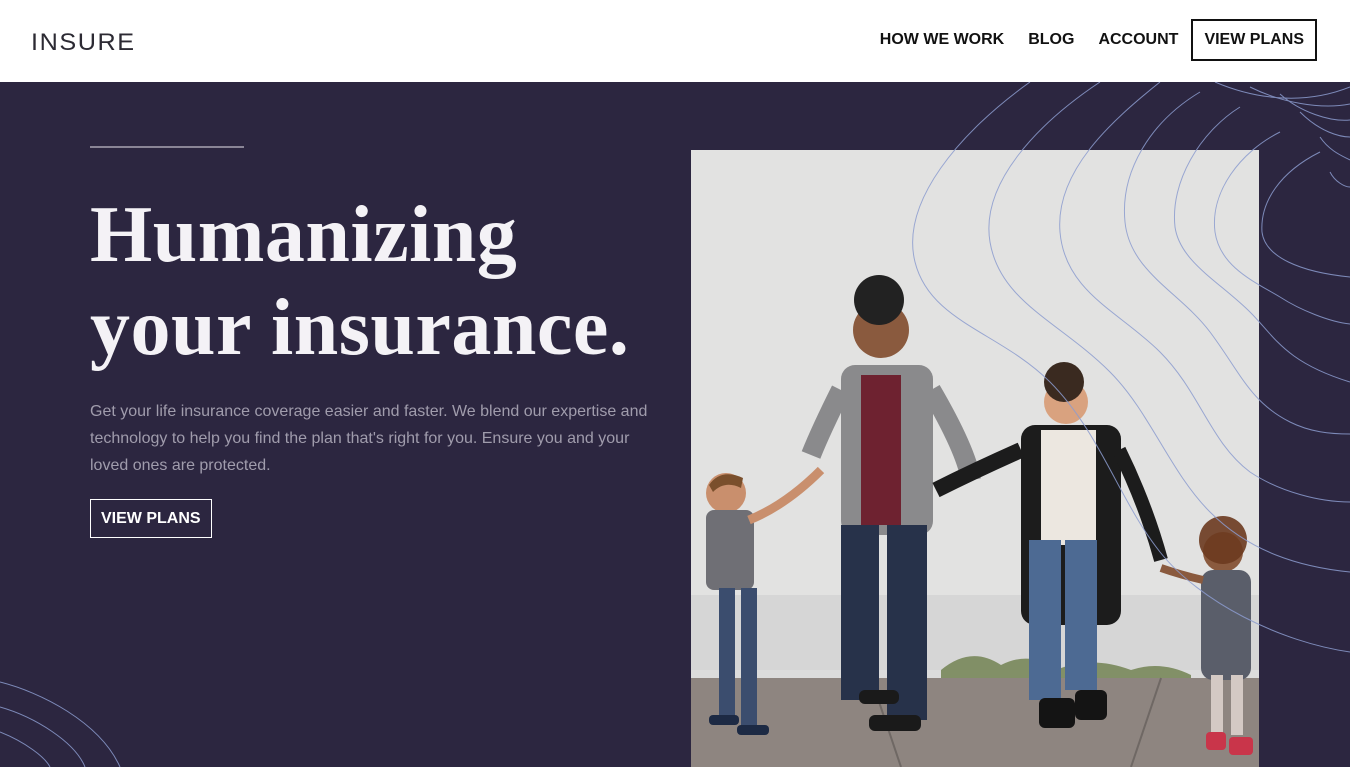 The width and height of the screenshot is (1350, 767). I want to click on nav-how-we-work: HOW WE WORK, so click(942, 40).